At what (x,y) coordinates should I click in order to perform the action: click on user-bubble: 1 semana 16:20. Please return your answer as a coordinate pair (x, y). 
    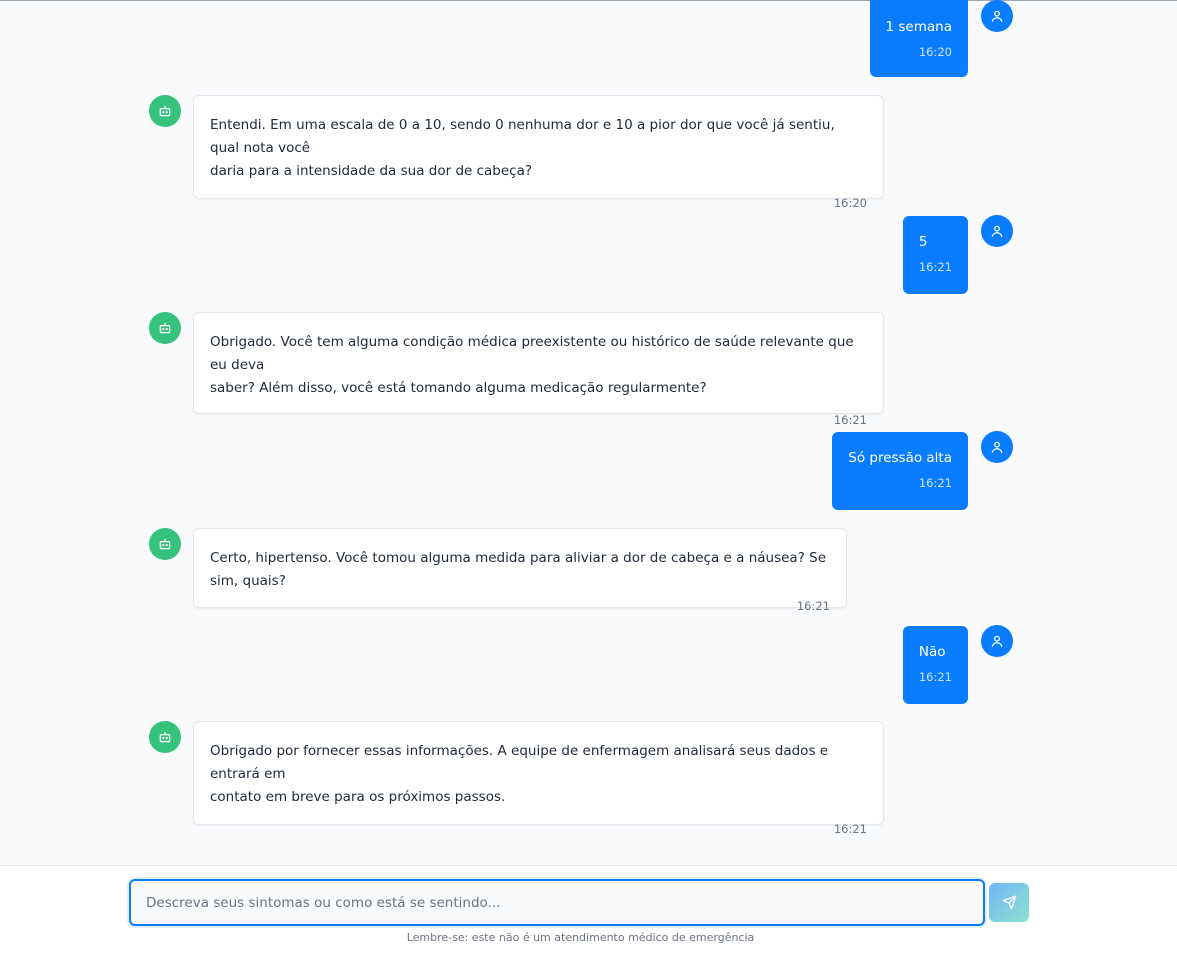
    Looking at the image, I should click on (918, 38).